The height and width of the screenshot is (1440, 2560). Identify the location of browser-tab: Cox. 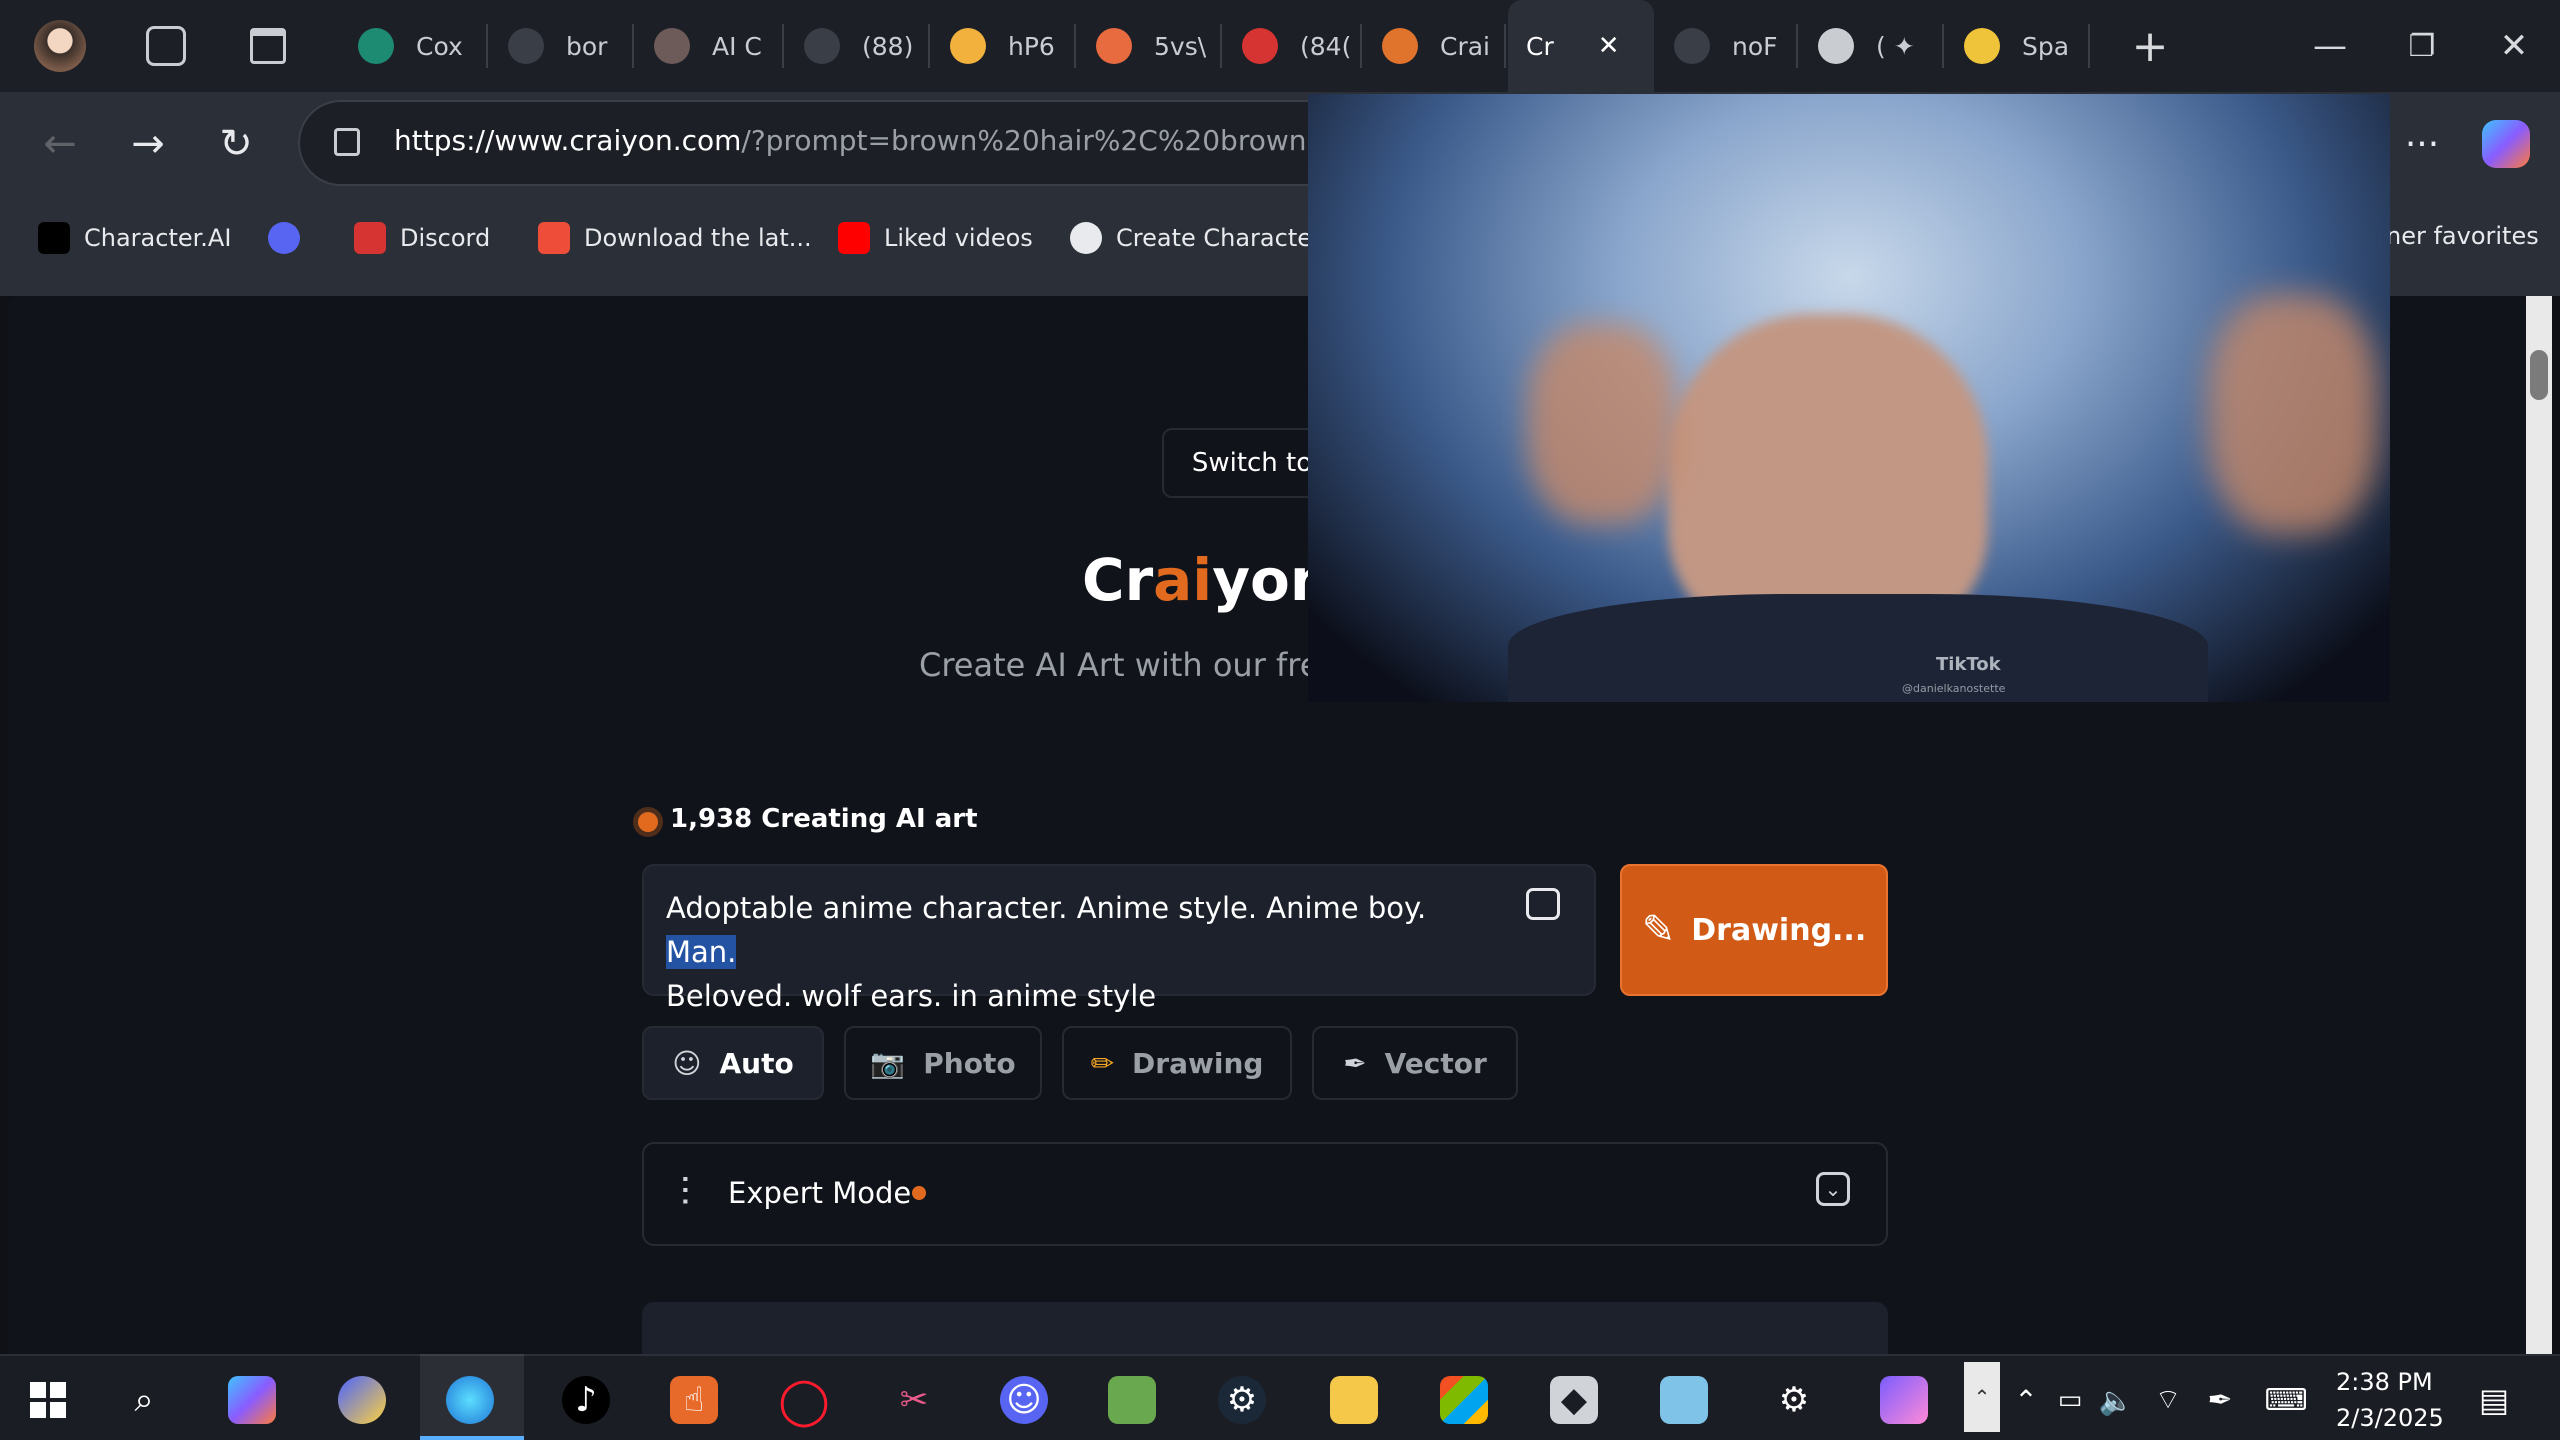
(414, 46).